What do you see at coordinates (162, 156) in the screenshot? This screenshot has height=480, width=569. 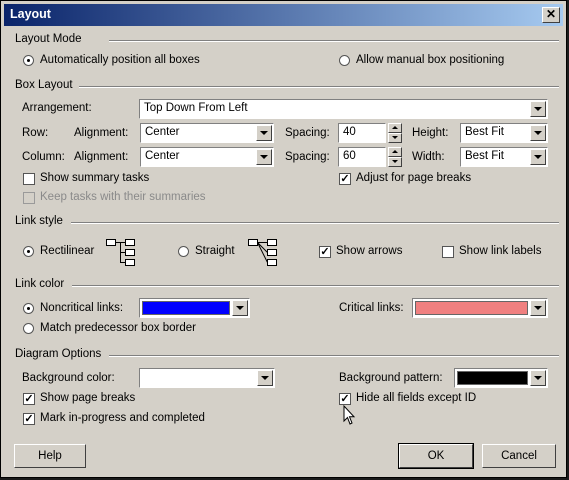 I see `column-alignment-value: Center` at bounding box center [162, 156].